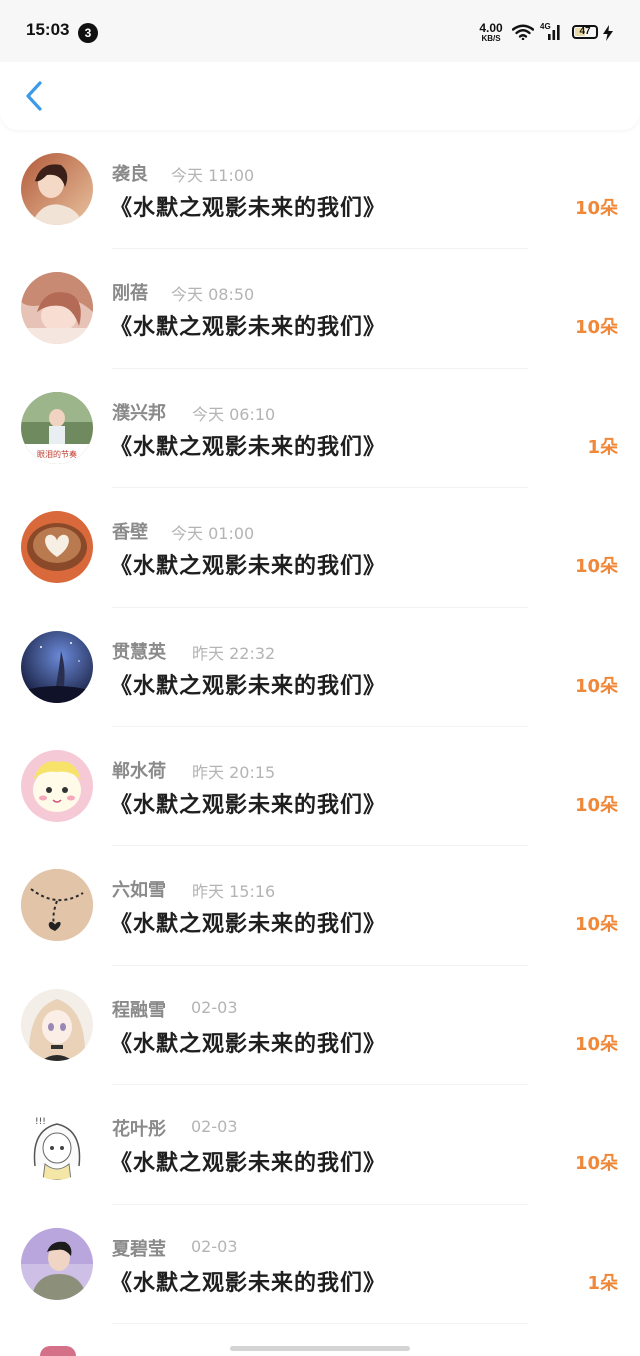  What do you see at coordinates (320, 1264) in the screenshot?
I see `list-item: 夏碧莹 02-03 《水默之观影未来的我们》 1朵` at bounding box center [320, 1264].